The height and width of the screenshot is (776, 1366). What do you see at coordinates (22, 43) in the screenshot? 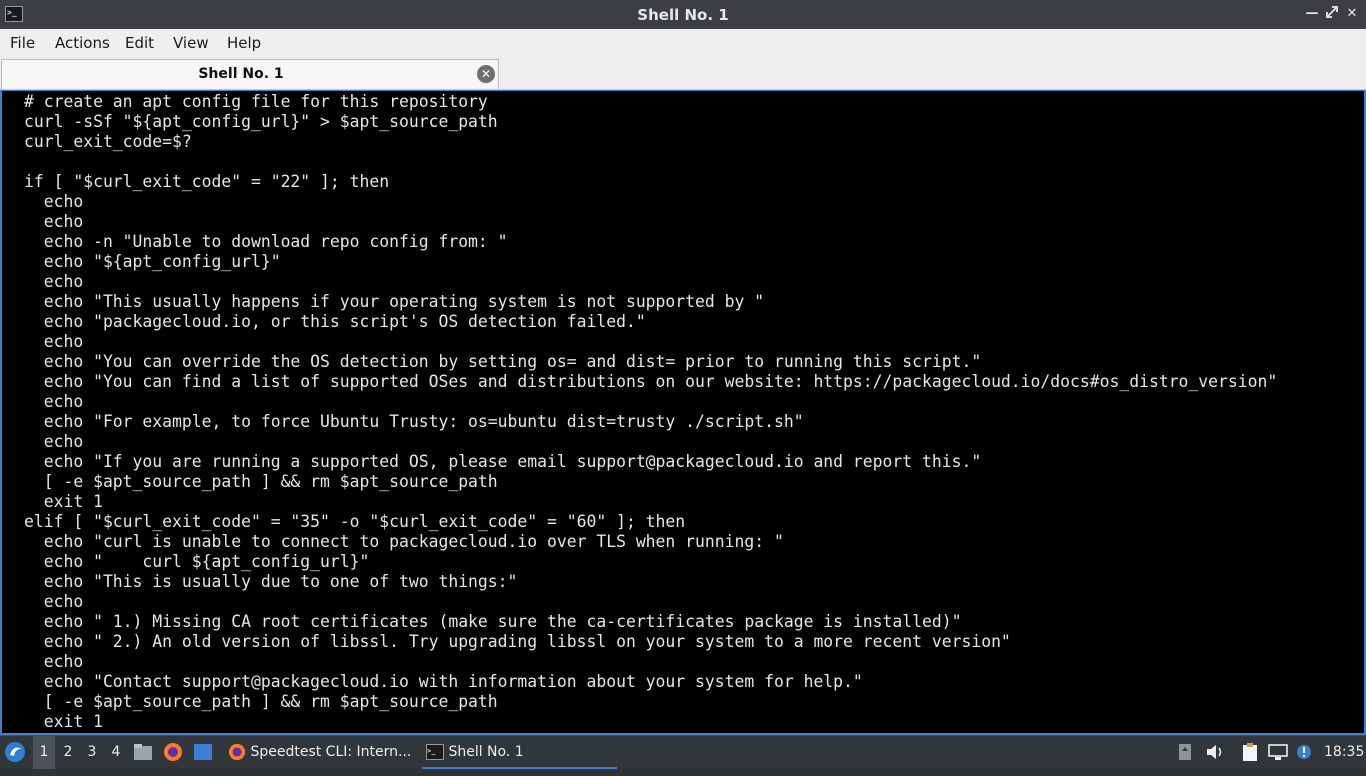
I see `menu-file: File` at bounding box center [22, 43].